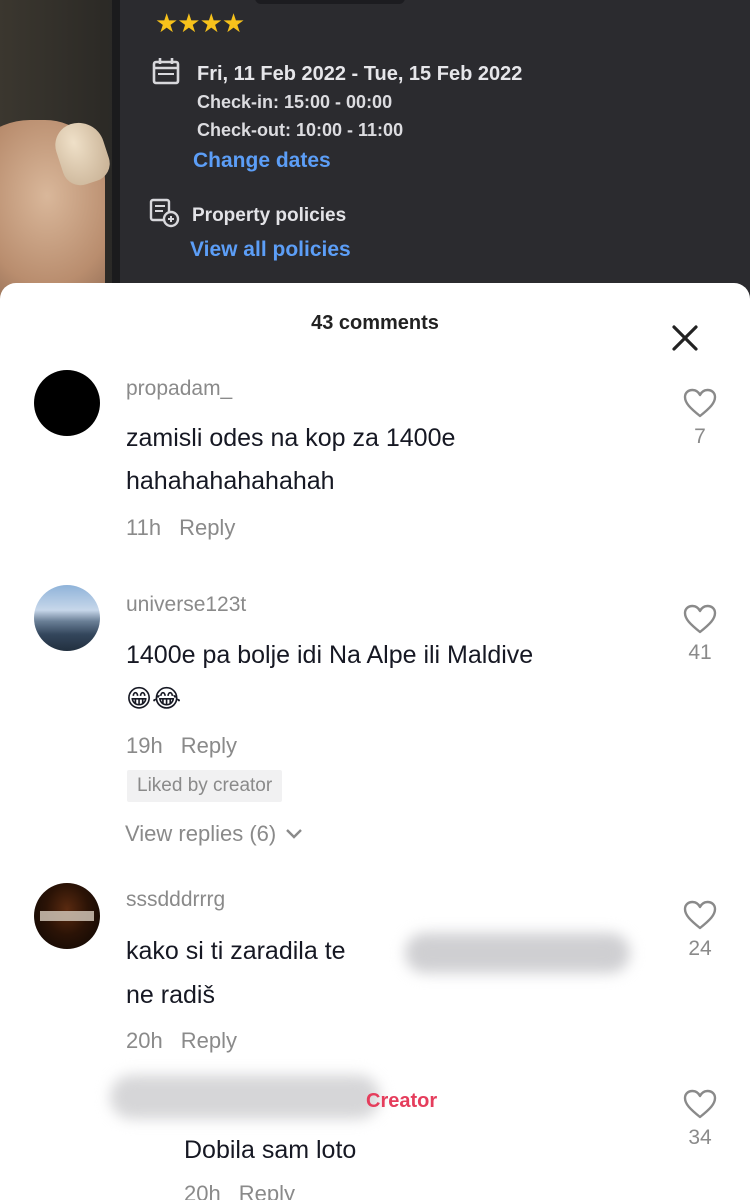 This screenshot has width=750, height=1200. What do you see at coordinates (700, 1137) in the screenshot?
I see `like-count: 34` at bounding box center [700, 1137].